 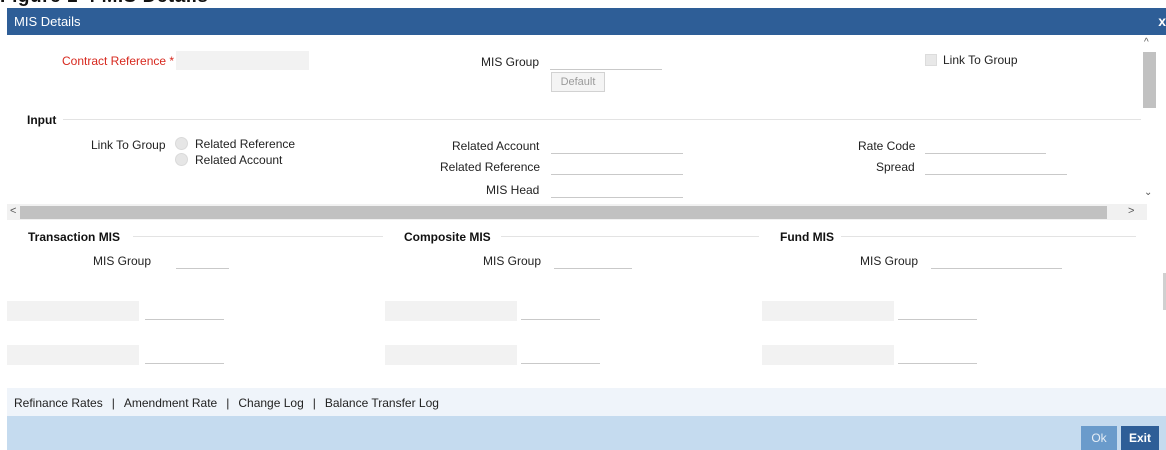 What do you see at coordinates (13, 211) in the screenshot?
I see `chevron-left-icon: <` at bounding box center [13, 211].